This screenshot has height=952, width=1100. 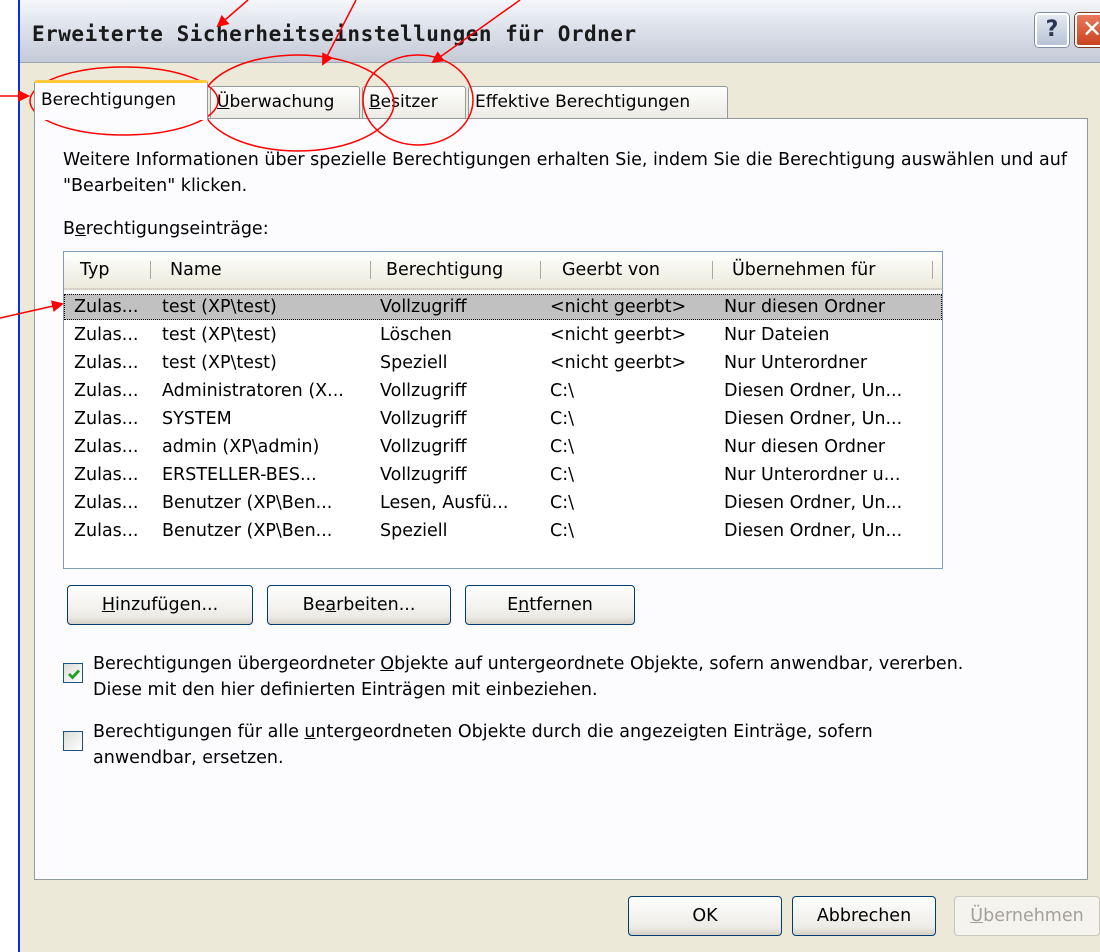 I want to click on close-icon: ✕, so click(x=1090, y=29).